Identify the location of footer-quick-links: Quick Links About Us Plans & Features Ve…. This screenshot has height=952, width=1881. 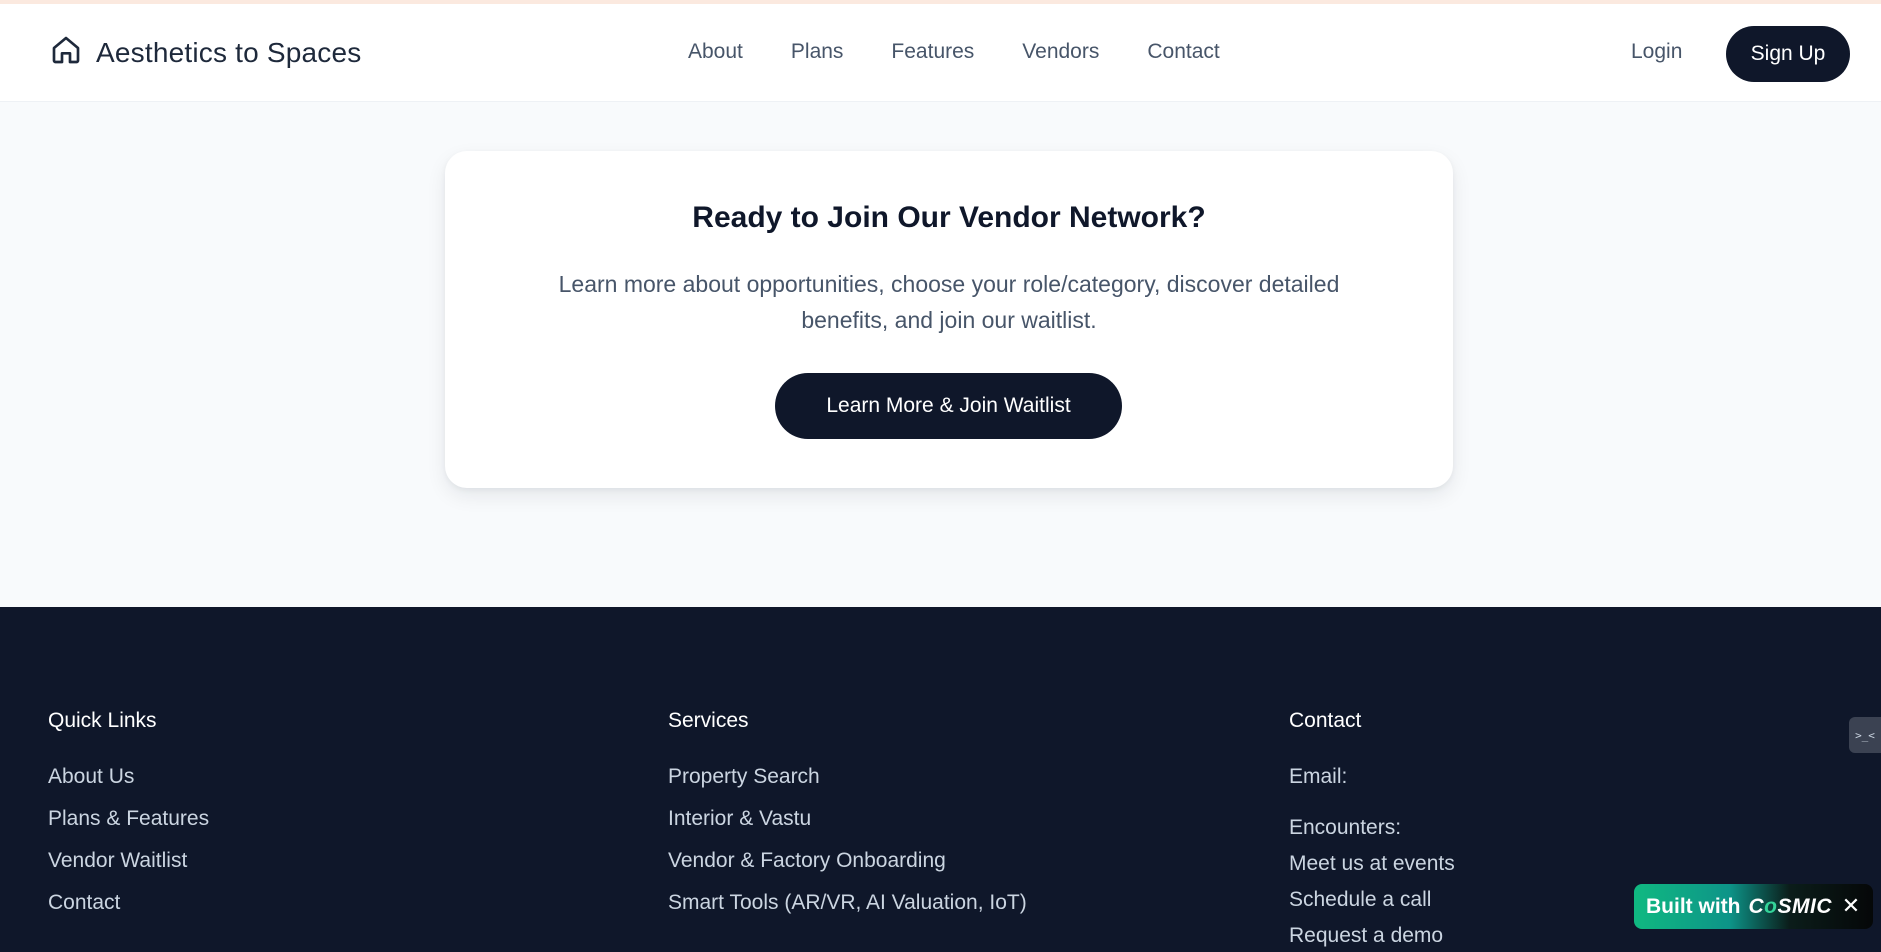
(128, 815).